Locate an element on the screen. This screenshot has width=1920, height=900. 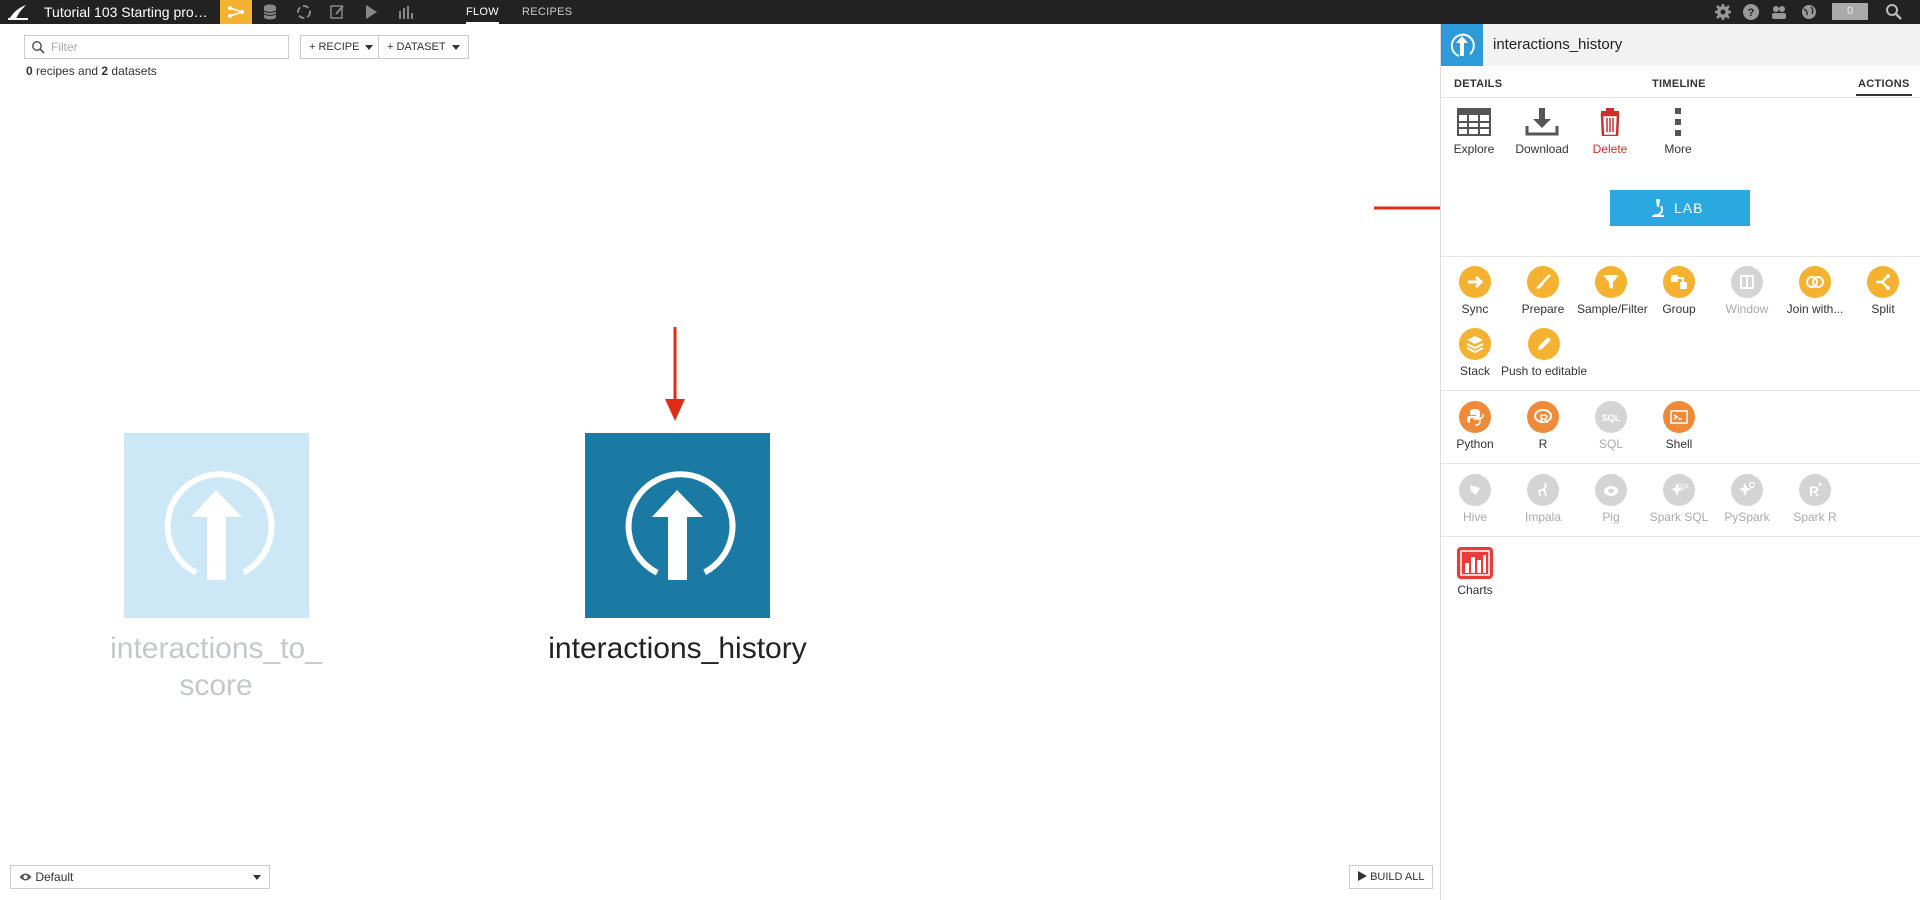
flow-view-select: Default is located at coordinates (140, 877).